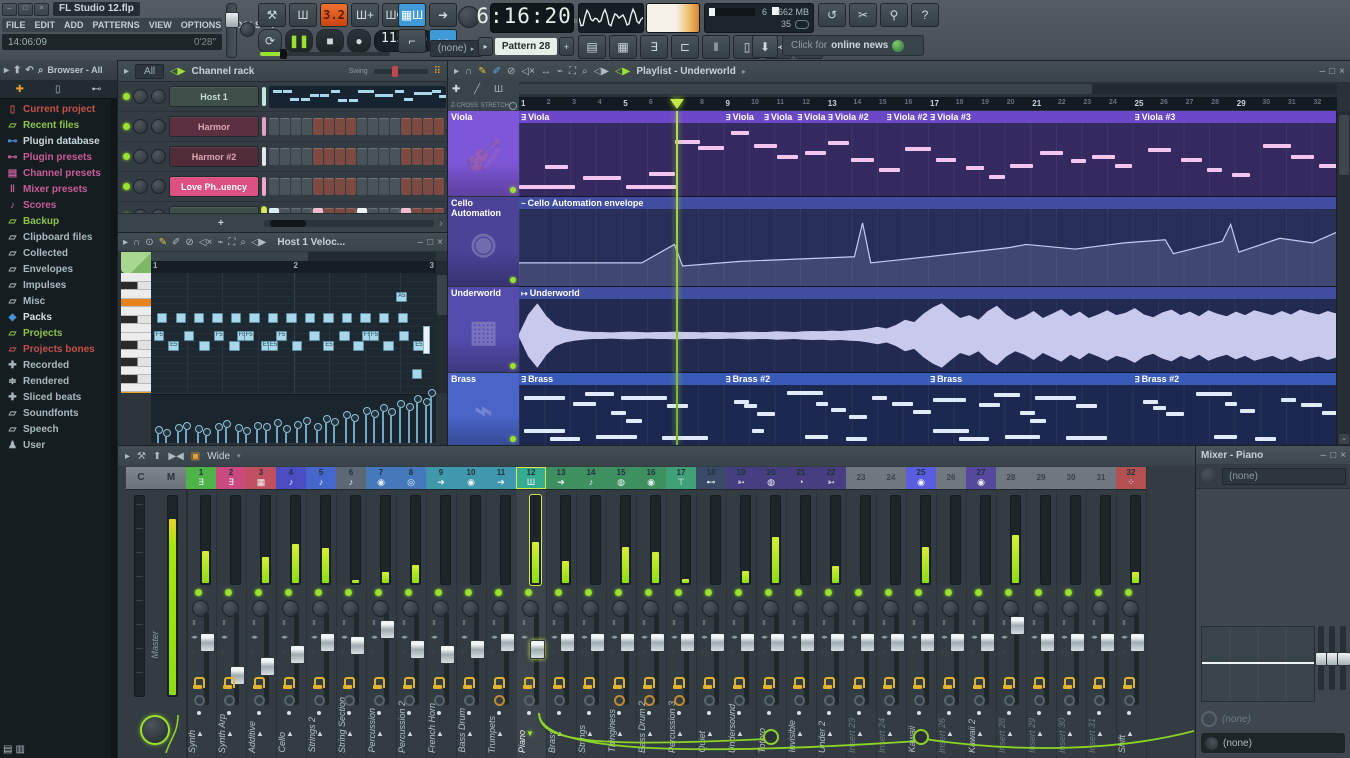 This screenshot has width=1350, height=758. Describe the element at coordinates (1344, 145) in the screenshot. I see `pl-vscroll-thumb` at that location.